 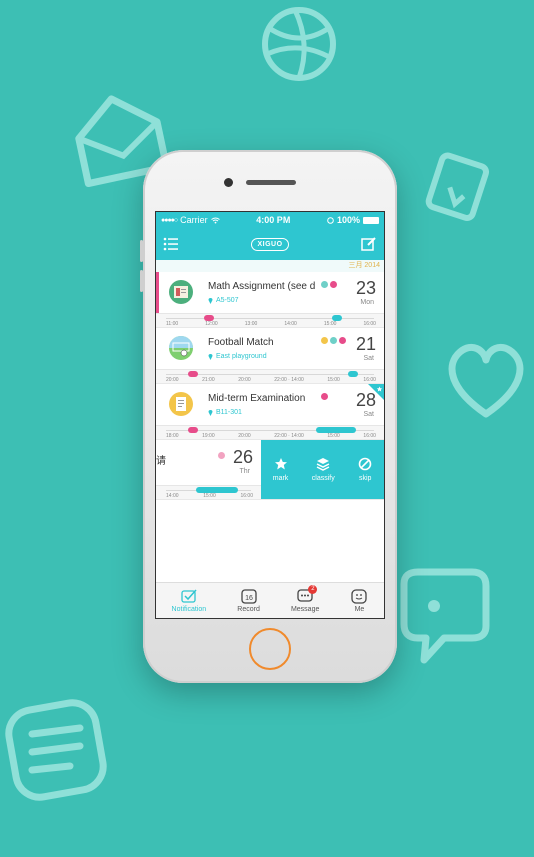 I want to click on front-camera, so click(x=228, y=182).